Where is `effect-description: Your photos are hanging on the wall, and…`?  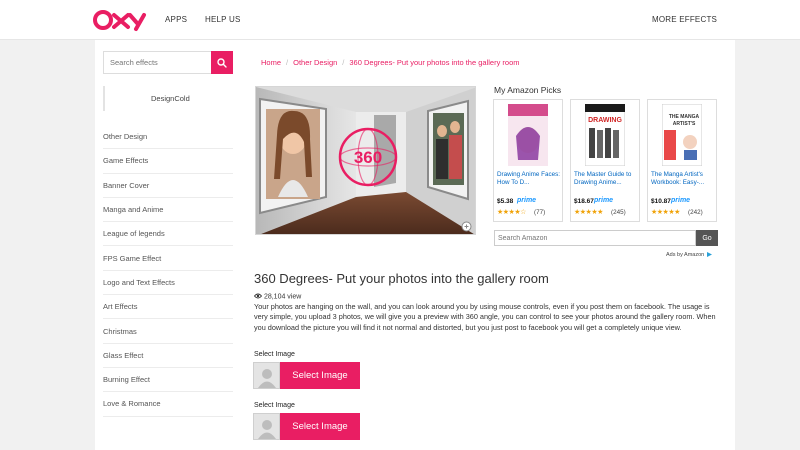 effect-description: Your photos are hanging on the wall, and… is located at coordinates (485, 317).